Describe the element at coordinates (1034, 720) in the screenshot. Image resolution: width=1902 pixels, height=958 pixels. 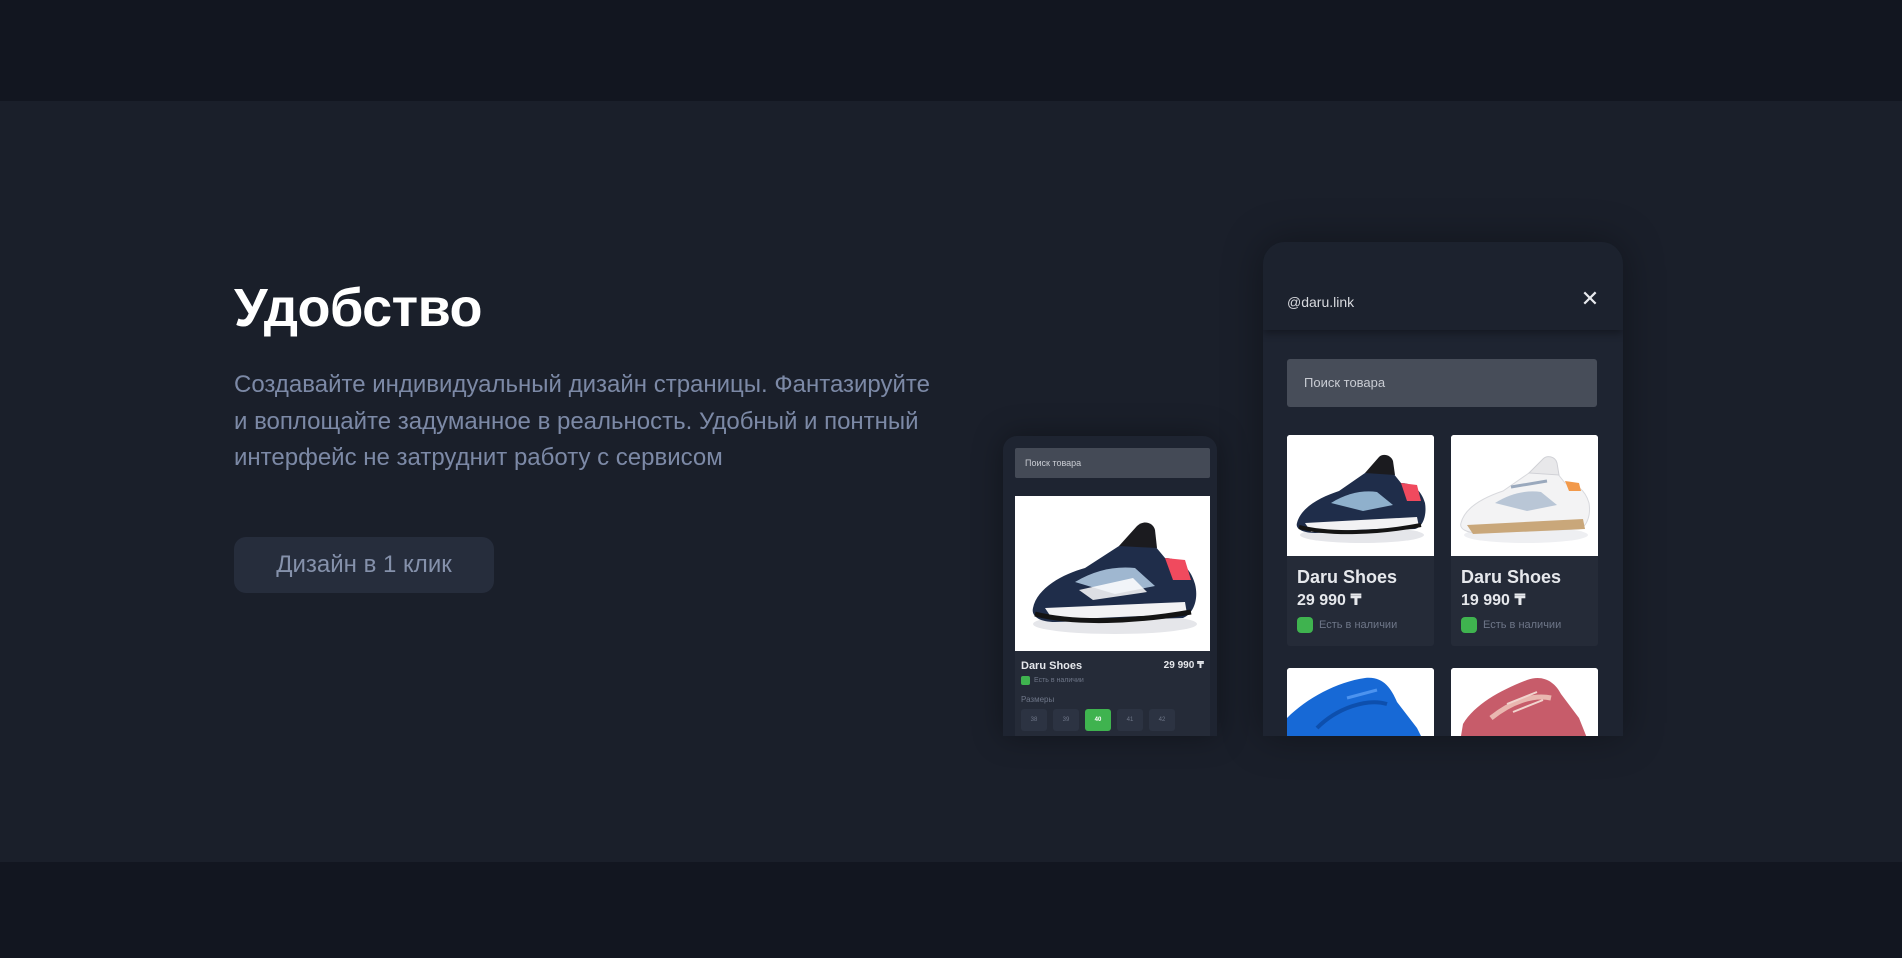
I see `size-option: 38` at that location.